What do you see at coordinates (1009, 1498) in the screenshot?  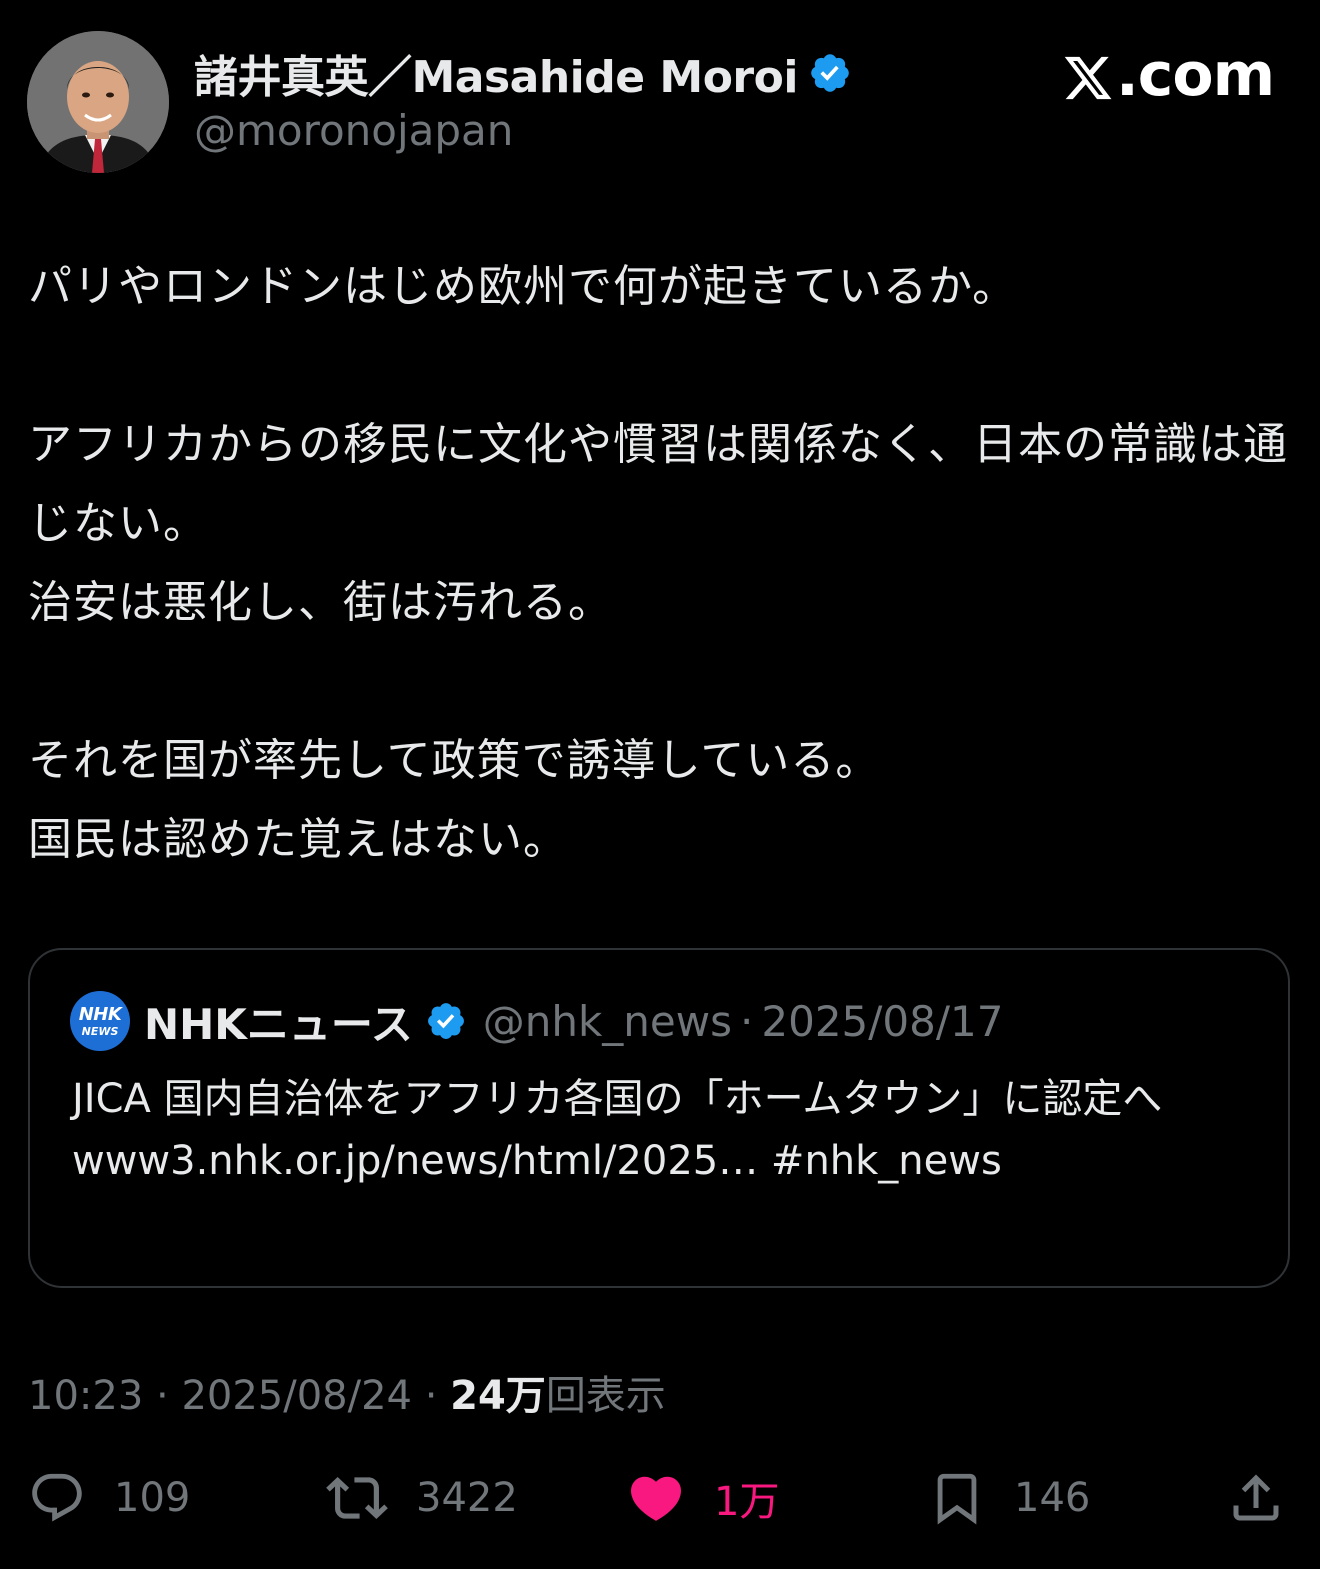 I see `bookmark-button: 146` at bounding box center [1009, 1498].